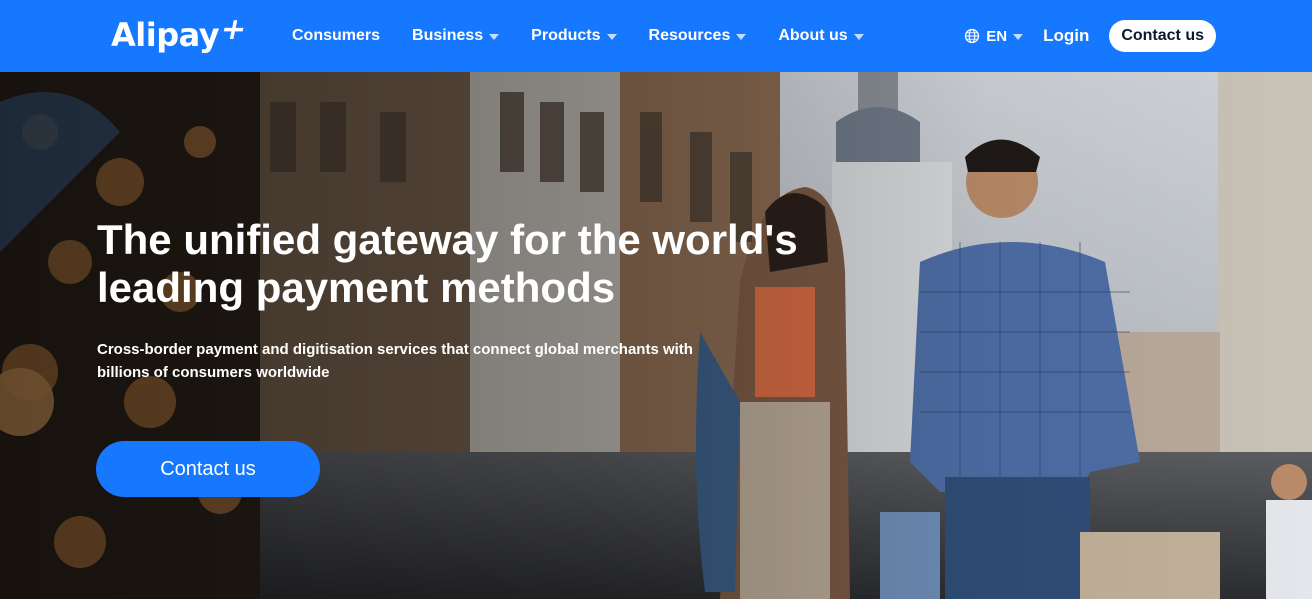 This screenshot has height=599, width=1312. I want to click on nav-item-consumers: Consumers, so click(336, 36).